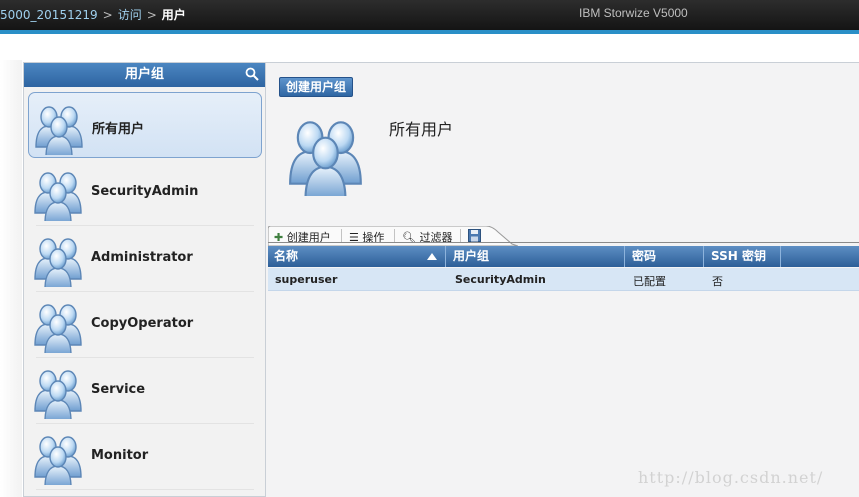  I want to click on users-table-header: 名称 用户组 密码 SSH 密钥, so click(563, 256).